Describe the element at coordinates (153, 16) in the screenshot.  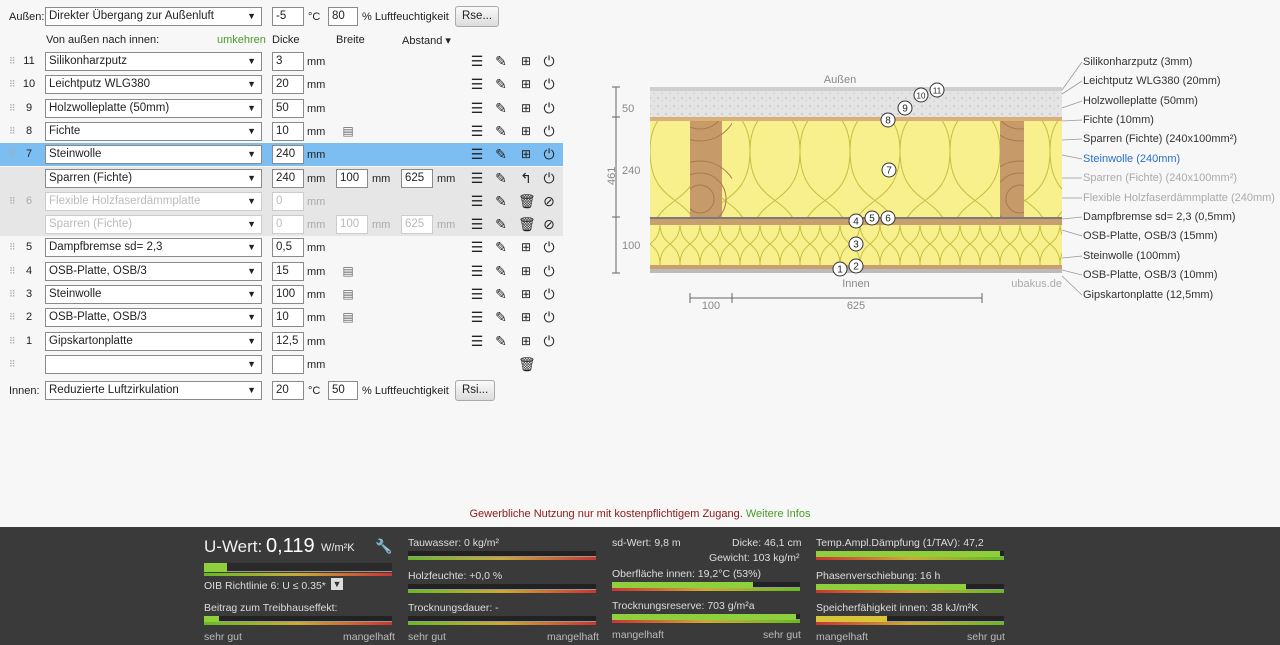
I see `outside-condition-select: Direkter Übergang zur Außenluft ▼` at that location.